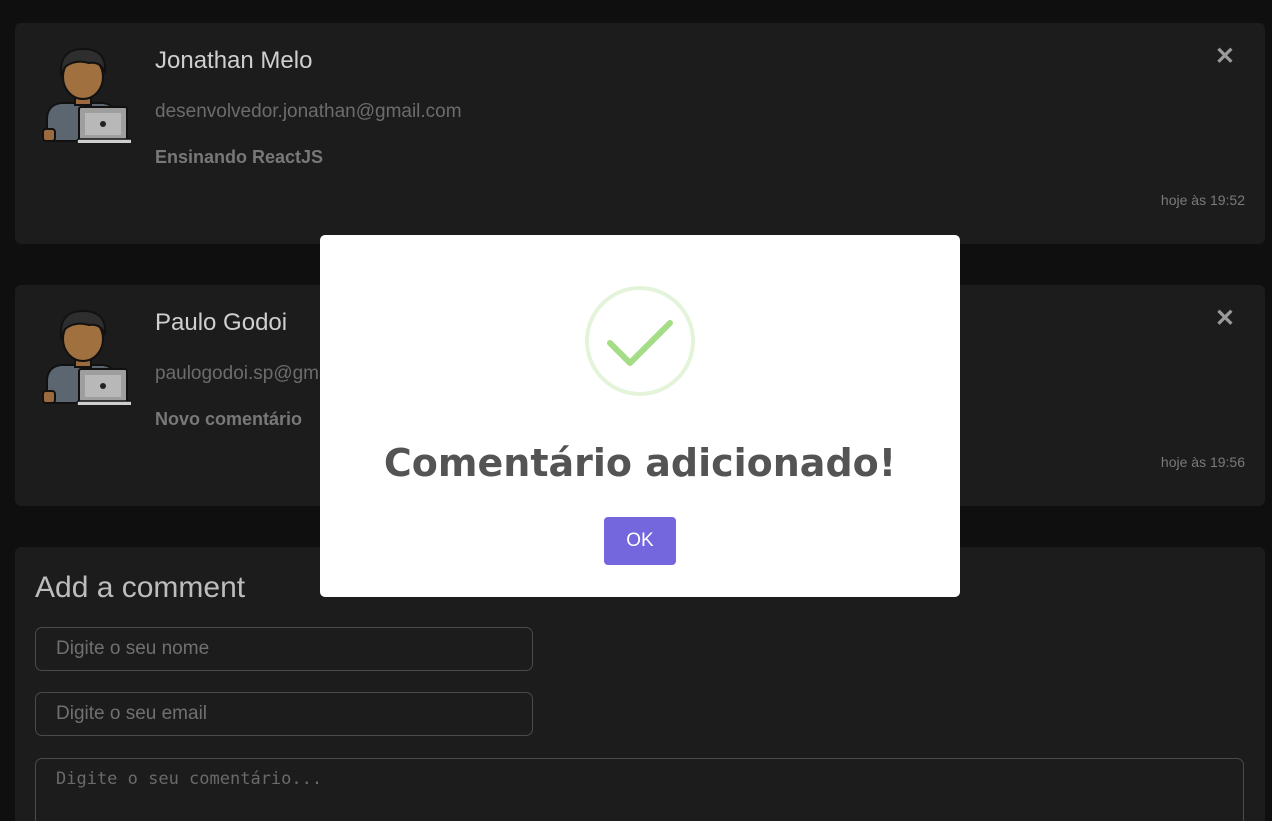 This screenshot has width=1272, height=821. Describe the element at coordinates (640, 541) in the screenshot. I see `ok-button: OK` at that location.